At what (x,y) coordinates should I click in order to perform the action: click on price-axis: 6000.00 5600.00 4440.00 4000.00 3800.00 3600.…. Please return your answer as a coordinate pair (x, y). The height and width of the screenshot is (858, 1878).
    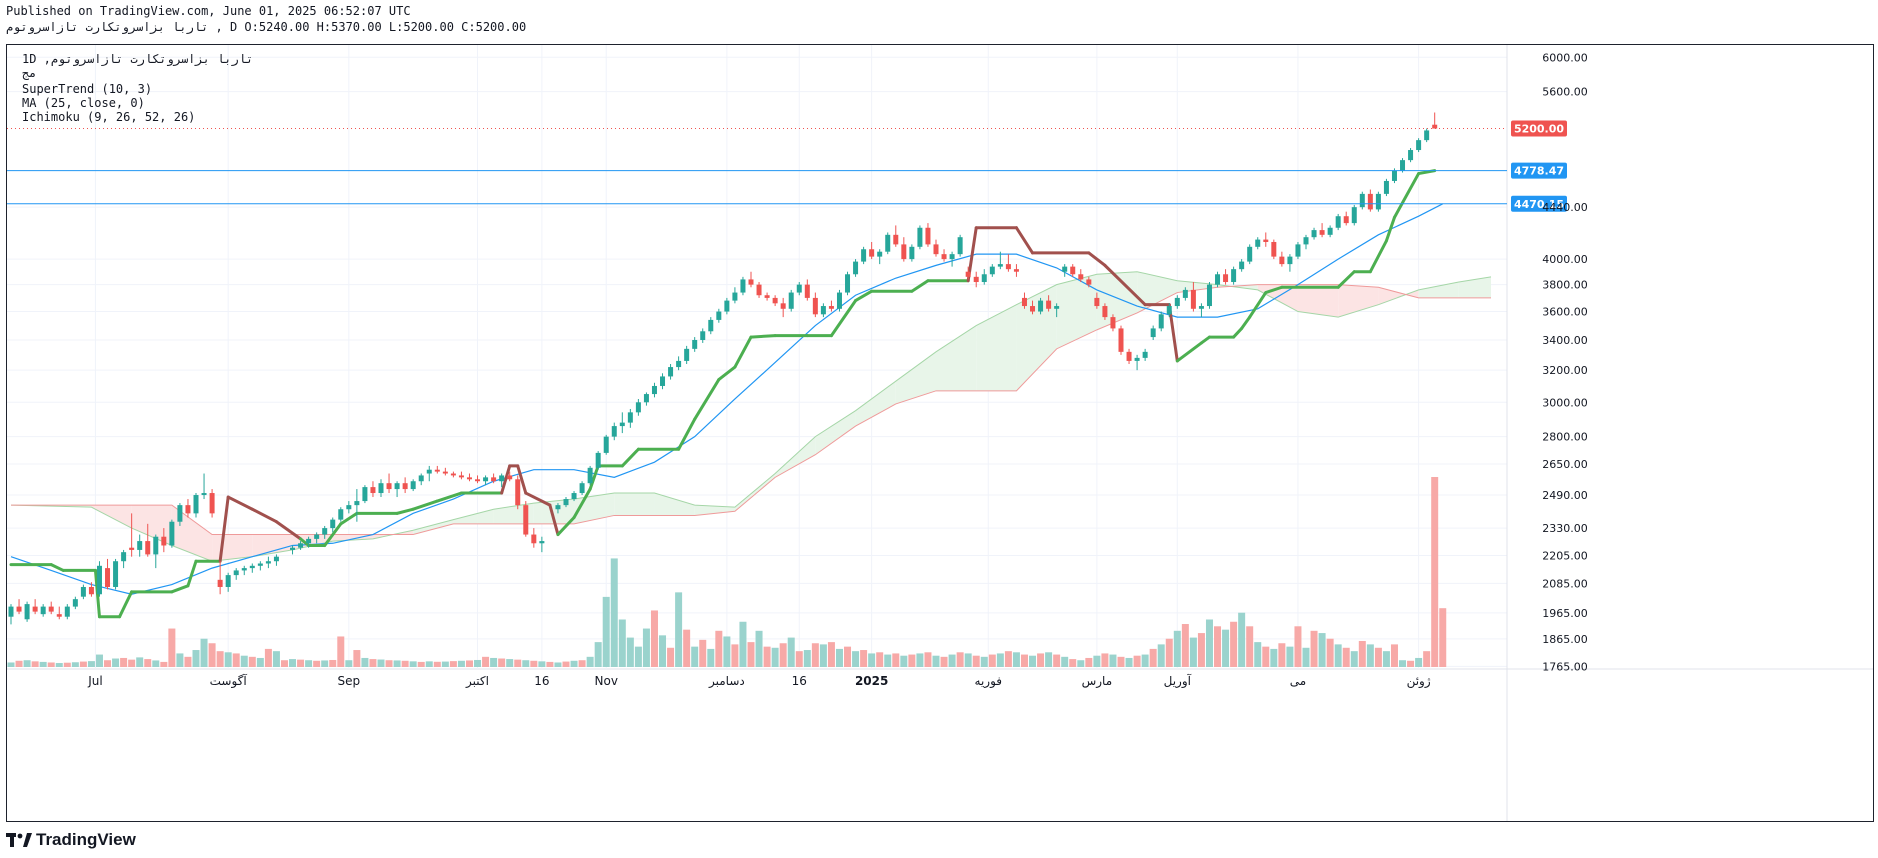
    Looking at the image, I should click on (1565, 362).